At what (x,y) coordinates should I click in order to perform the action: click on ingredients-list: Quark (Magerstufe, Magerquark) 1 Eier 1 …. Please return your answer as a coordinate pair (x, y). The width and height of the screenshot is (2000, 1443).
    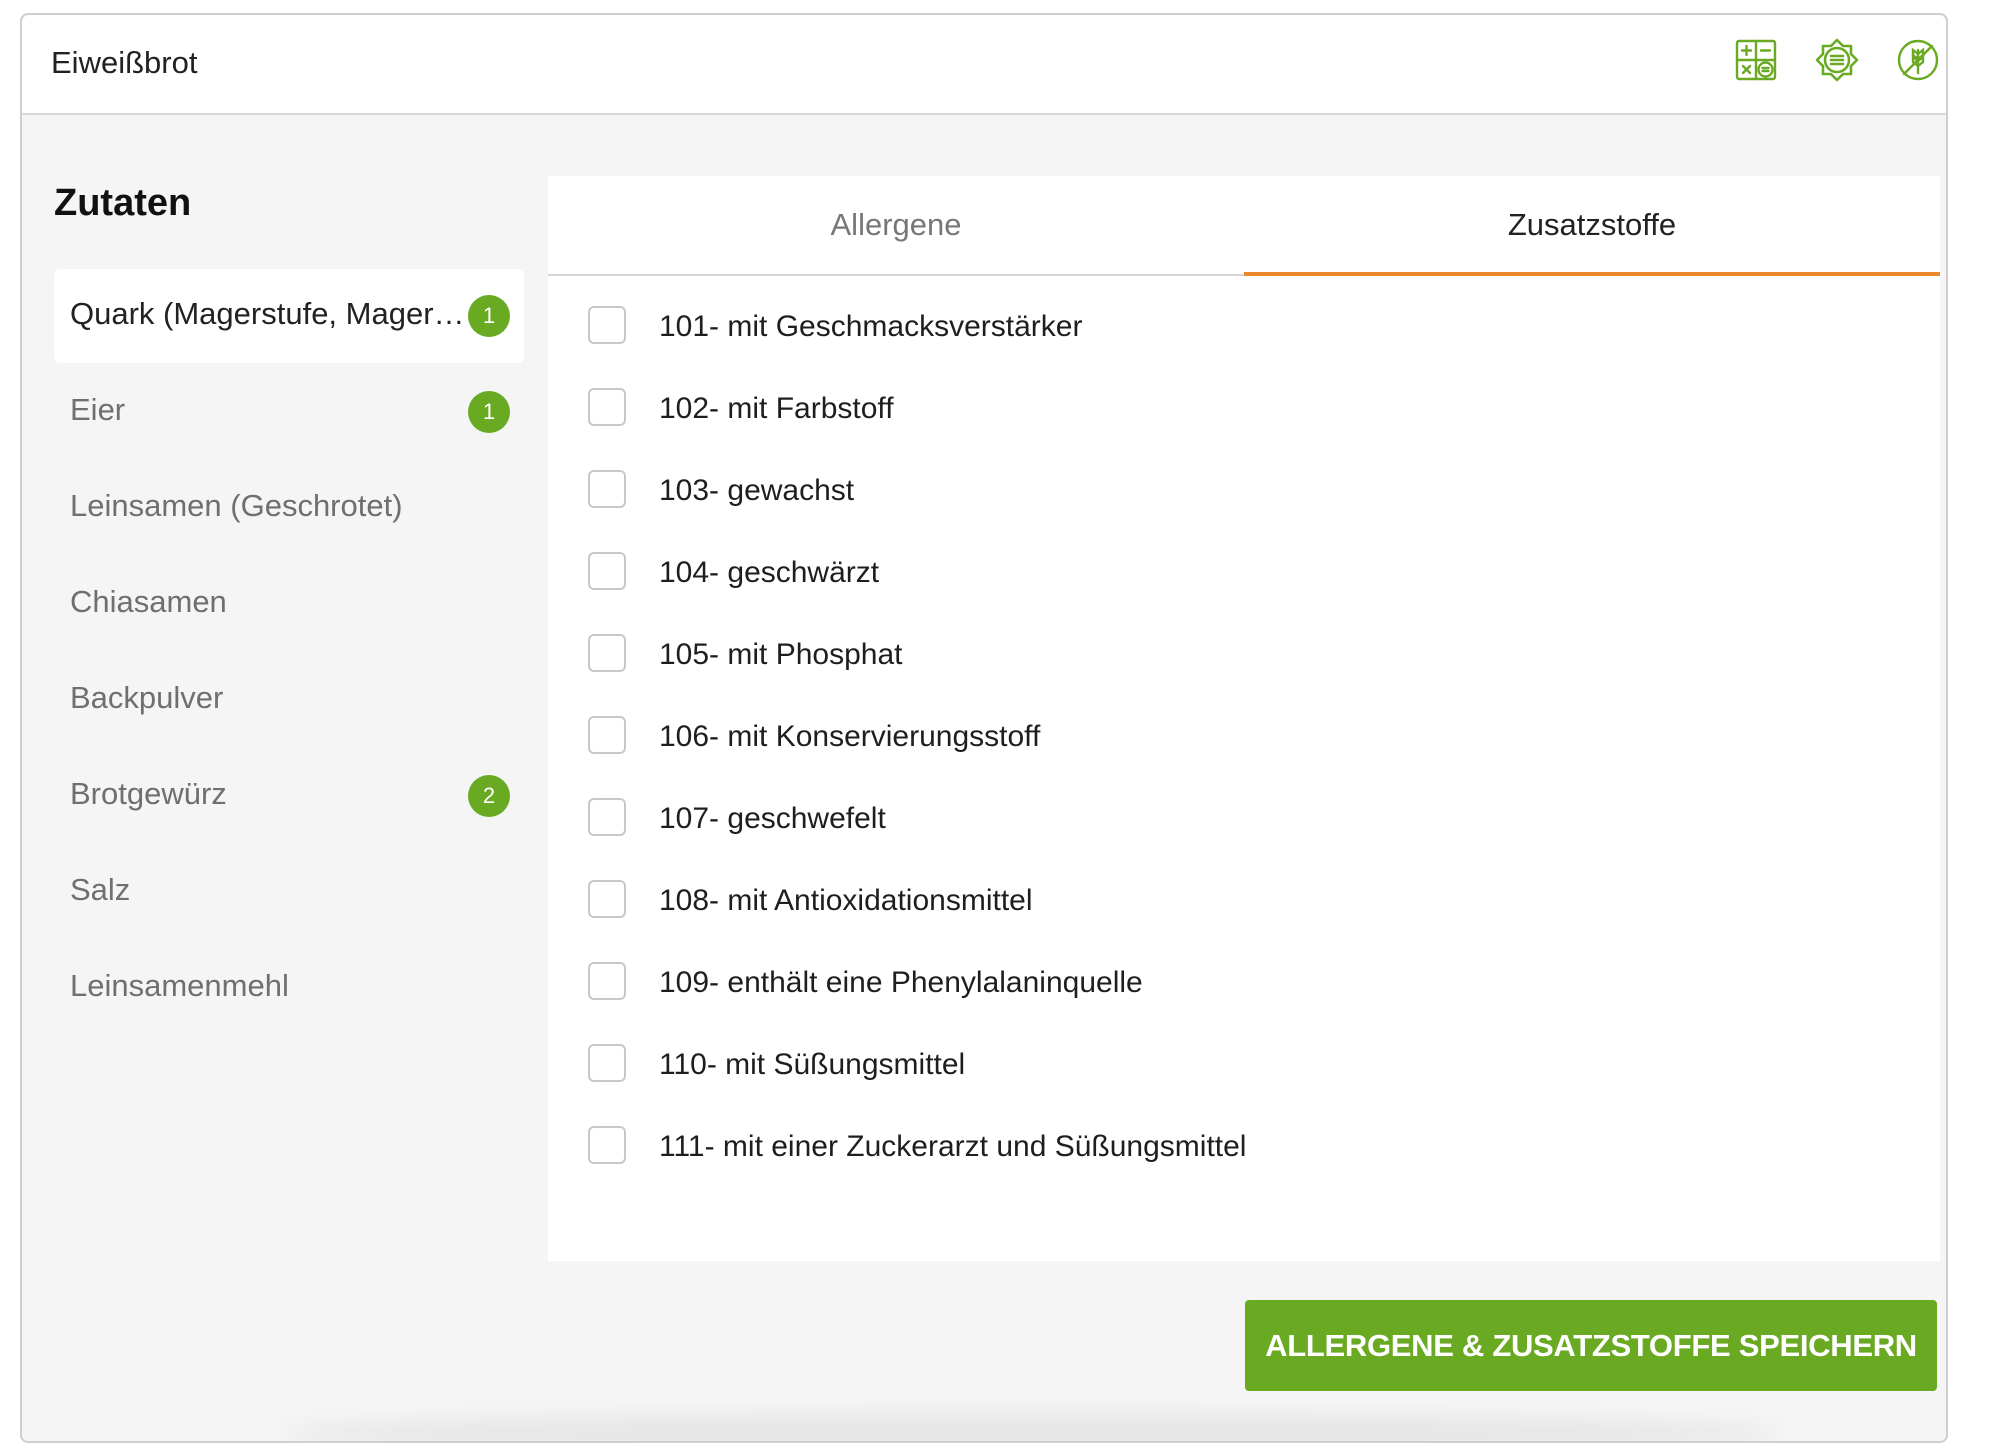
    Looking at the image, I should click on (289, 653).